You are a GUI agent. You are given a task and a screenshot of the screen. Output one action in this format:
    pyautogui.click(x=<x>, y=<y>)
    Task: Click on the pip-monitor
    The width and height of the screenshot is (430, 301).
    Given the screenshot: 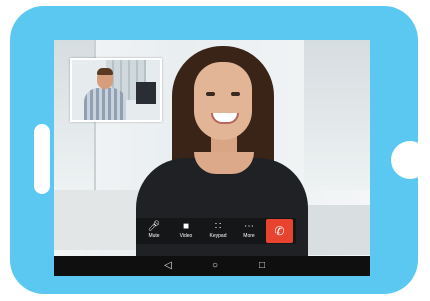 What is the action you would take?
    pyautogui.click(x=146, y=93)
    